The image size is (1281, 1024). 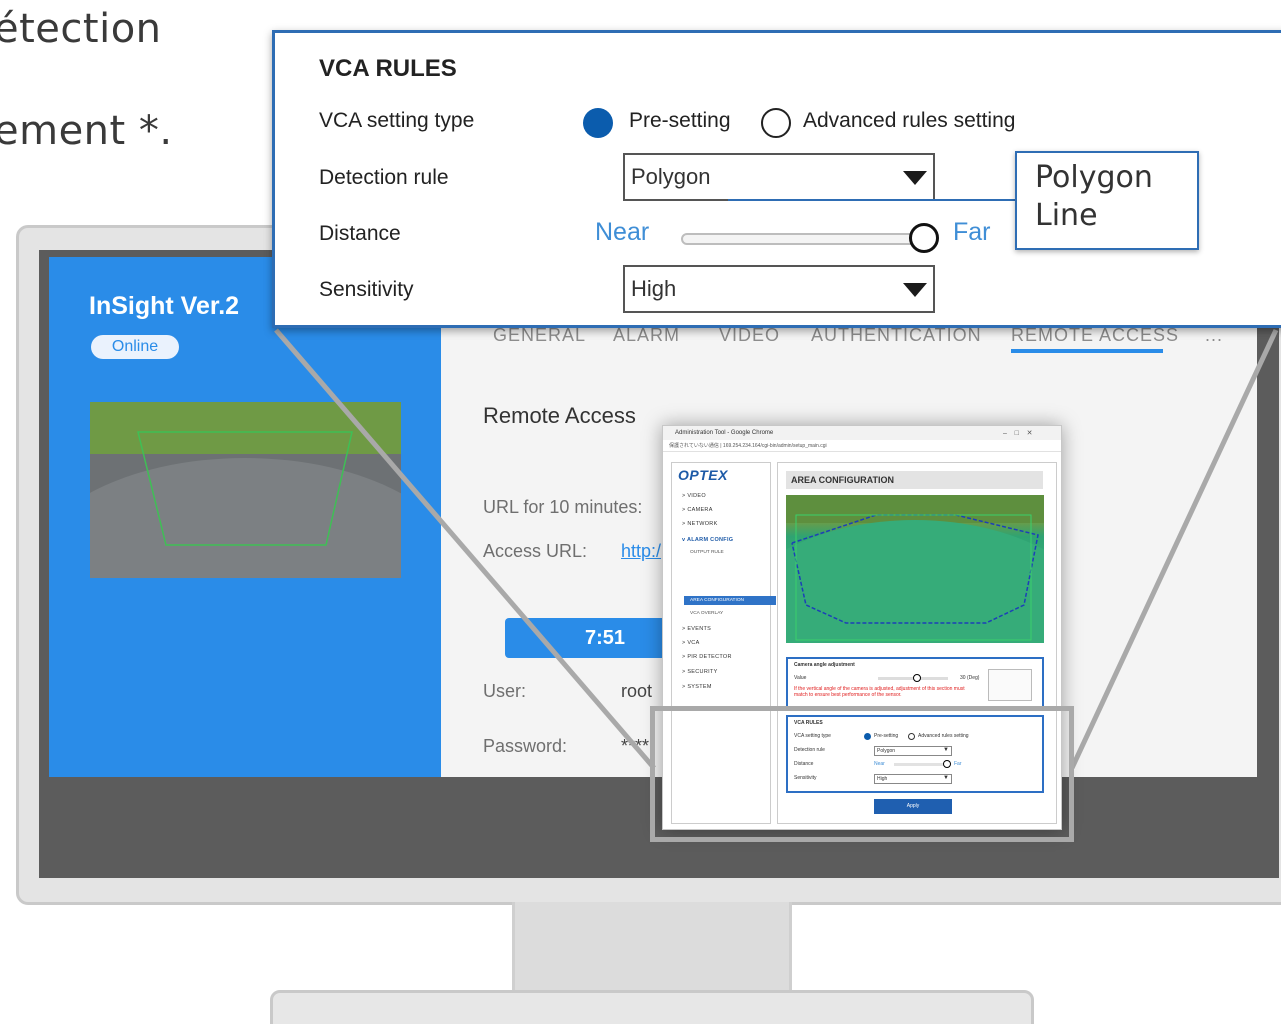 What do you see at coordinates (824, 665) in the screenshot?
I see `camera-angle-title: Camera angle adjustment` at bounding box center [824, 665].